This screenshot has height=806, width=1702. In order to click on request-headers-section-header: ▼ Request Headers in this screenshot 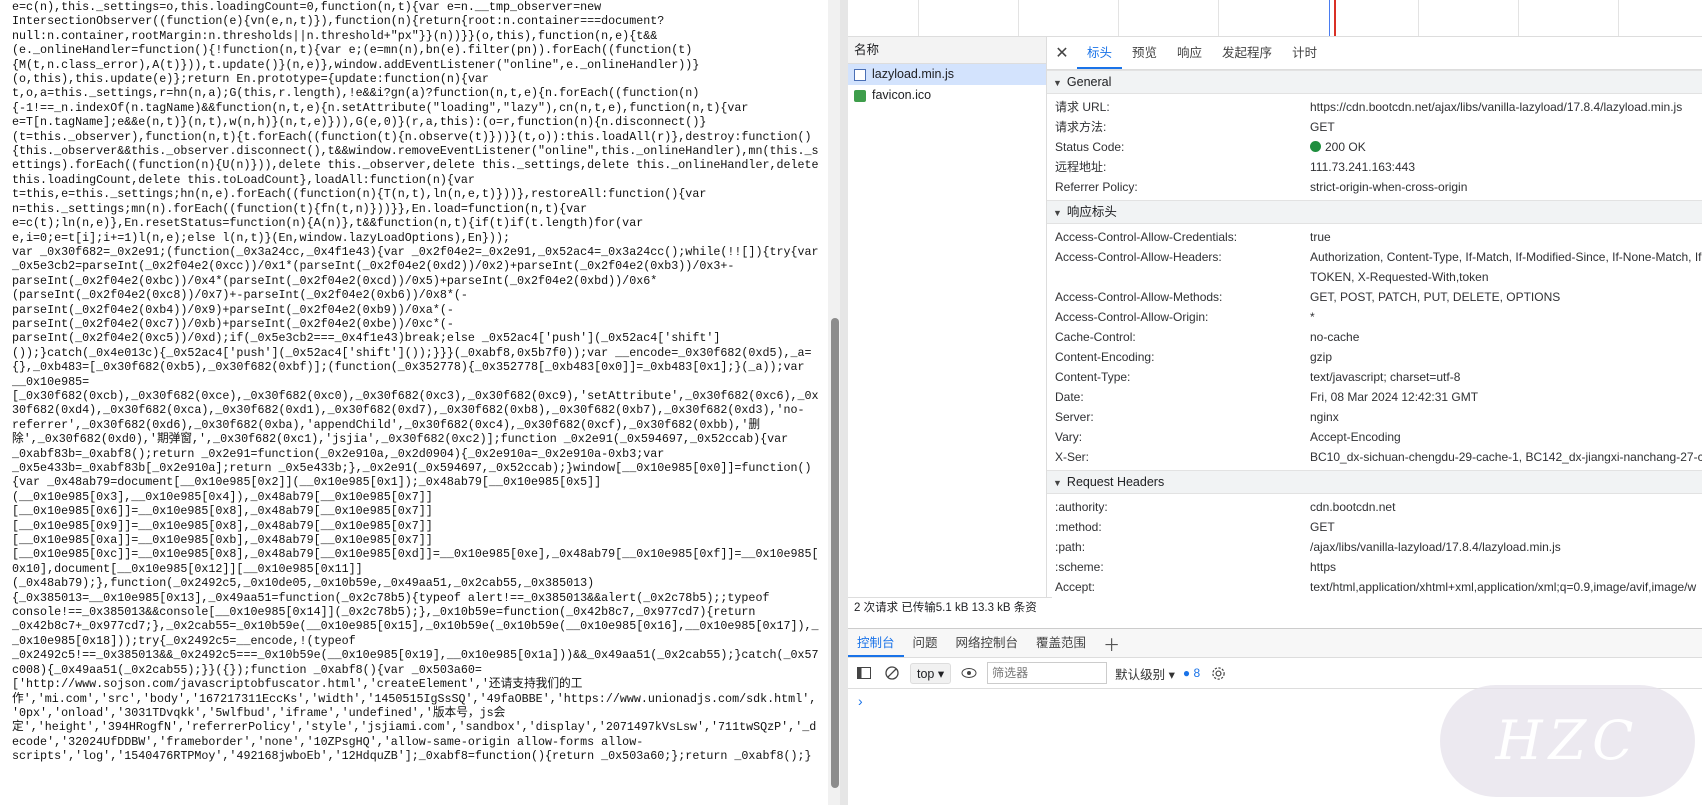, I will do `click(1374, 482)`.